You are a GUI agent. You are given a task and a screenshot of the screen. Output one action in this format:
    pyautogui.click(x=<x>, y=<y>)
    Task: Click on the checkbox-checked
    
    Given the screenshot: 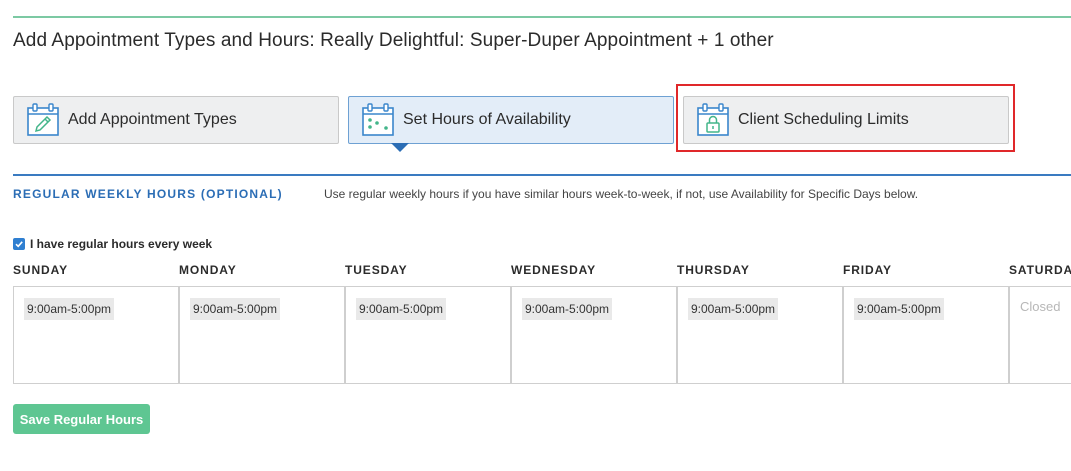 What is the action you would take?
    pyautogui.click(x=19, y=244)
    